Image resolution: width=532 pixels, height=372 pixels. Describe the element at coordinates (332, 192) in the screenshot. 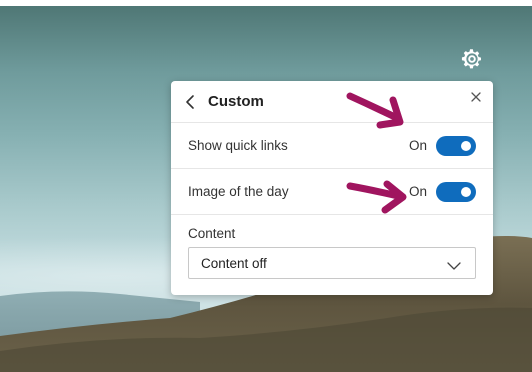

I see `setting-row-image-of-day: Image of the day On` at that location.